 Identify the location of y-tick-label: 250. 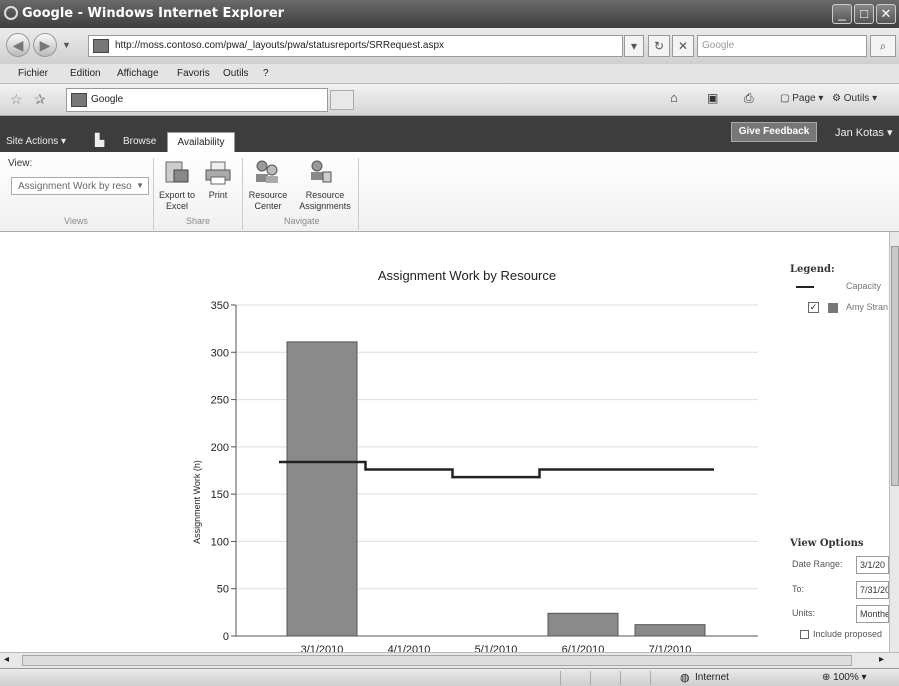
(220, 401).